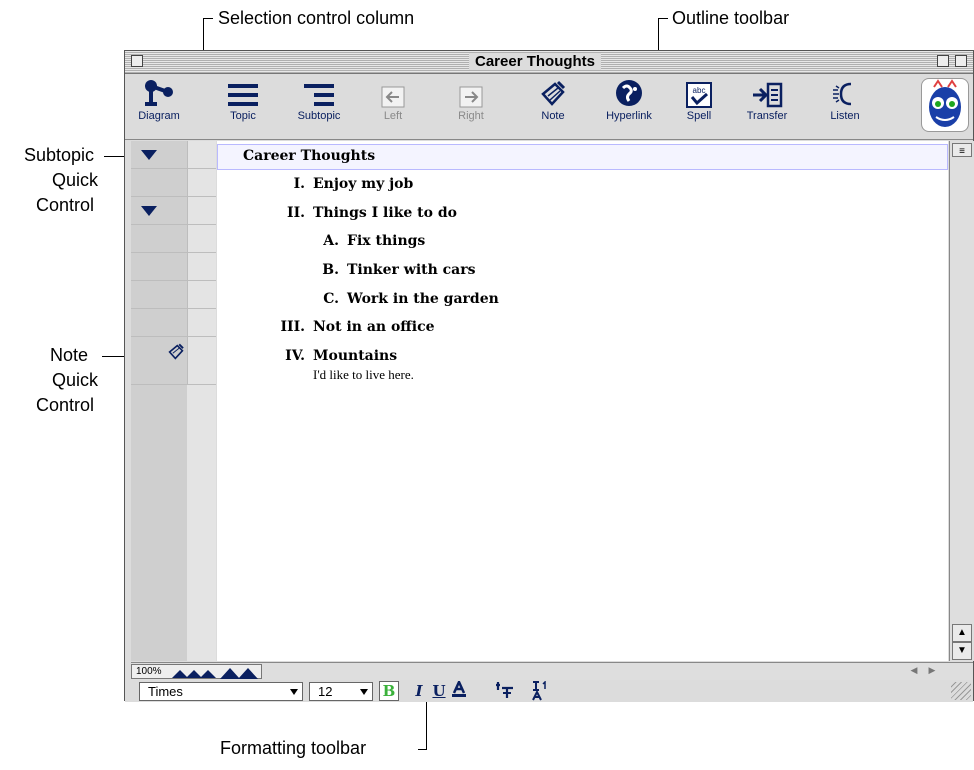 The height and width of the screenshot is (770, 974). I want to click on split-bar-handle: ≡, so click(962, 150).